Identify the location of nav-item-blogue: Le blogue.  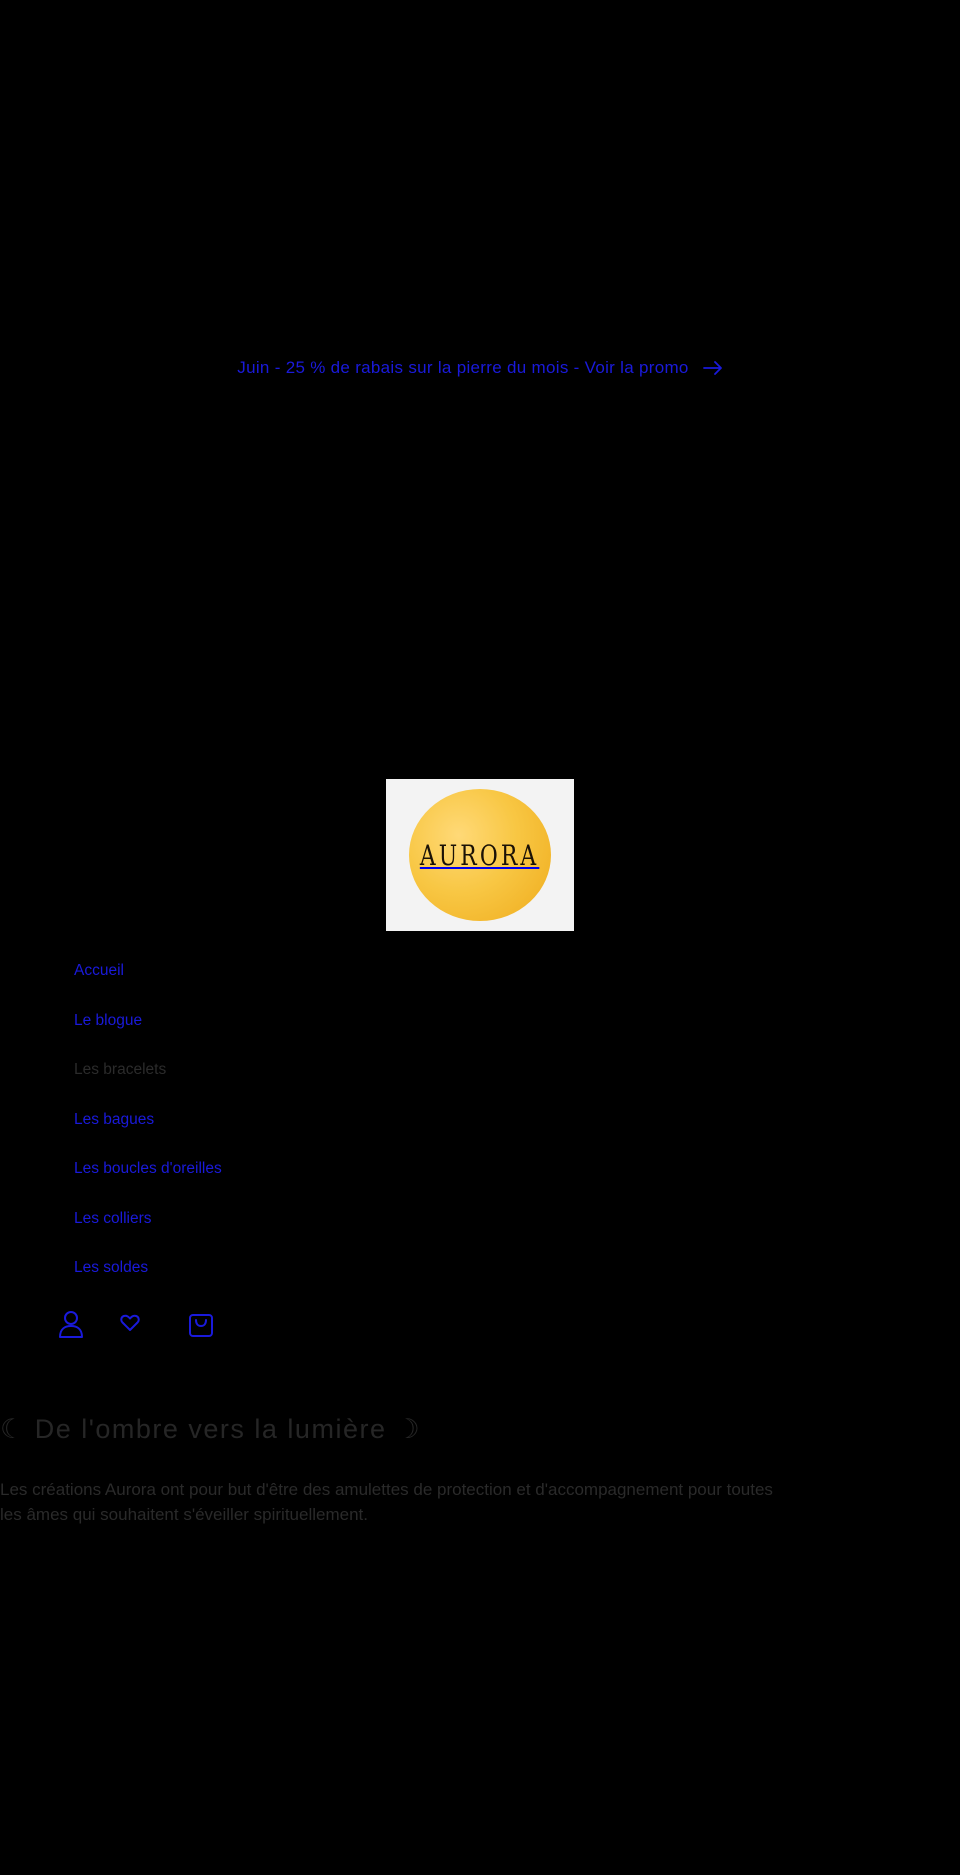
(148, 1037).